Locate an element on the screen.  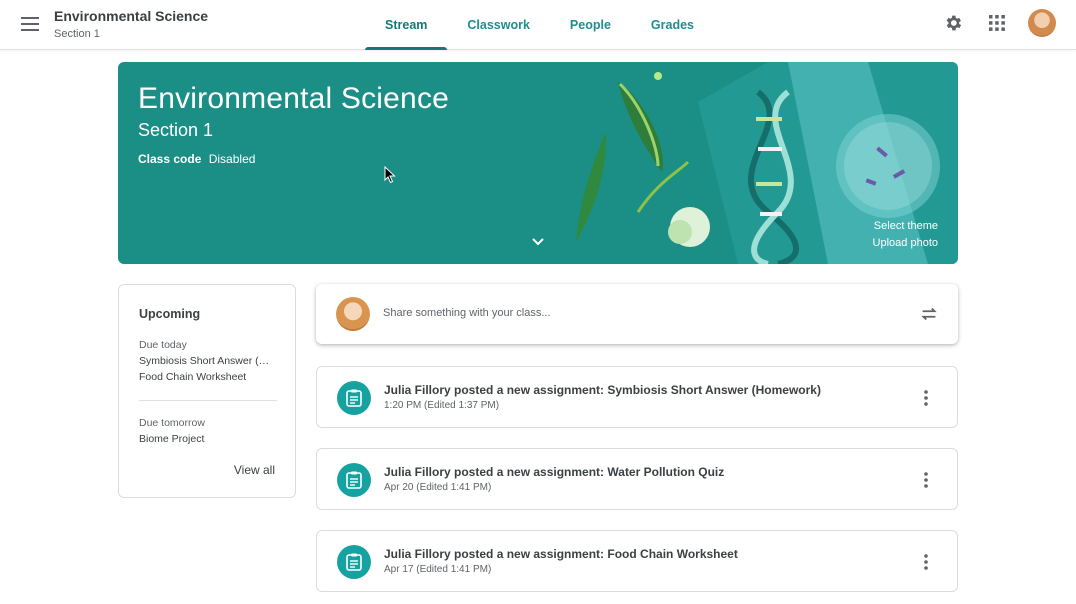
repost-icon is located at coordinates (929, 314).